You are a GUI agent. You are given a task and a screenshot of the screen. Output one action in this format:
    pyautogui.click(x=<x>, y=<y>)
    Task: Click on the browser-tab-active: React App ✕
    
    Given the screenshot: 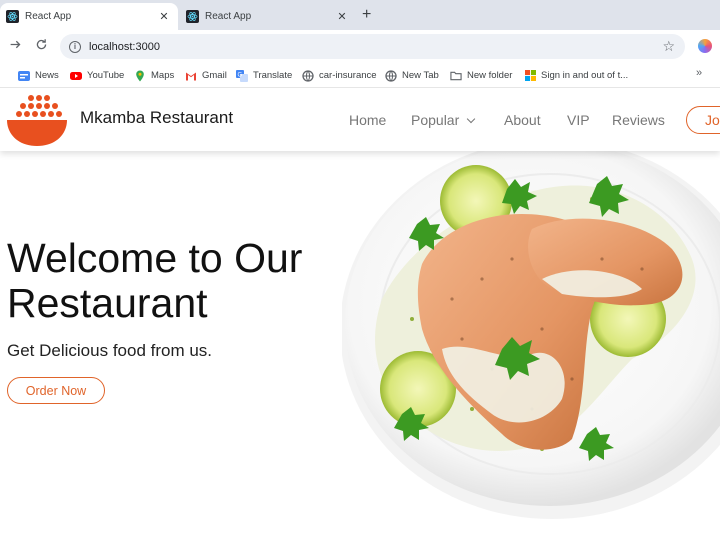 What is the action you would take?
    pyautogui.click(x=89, y=16)
    